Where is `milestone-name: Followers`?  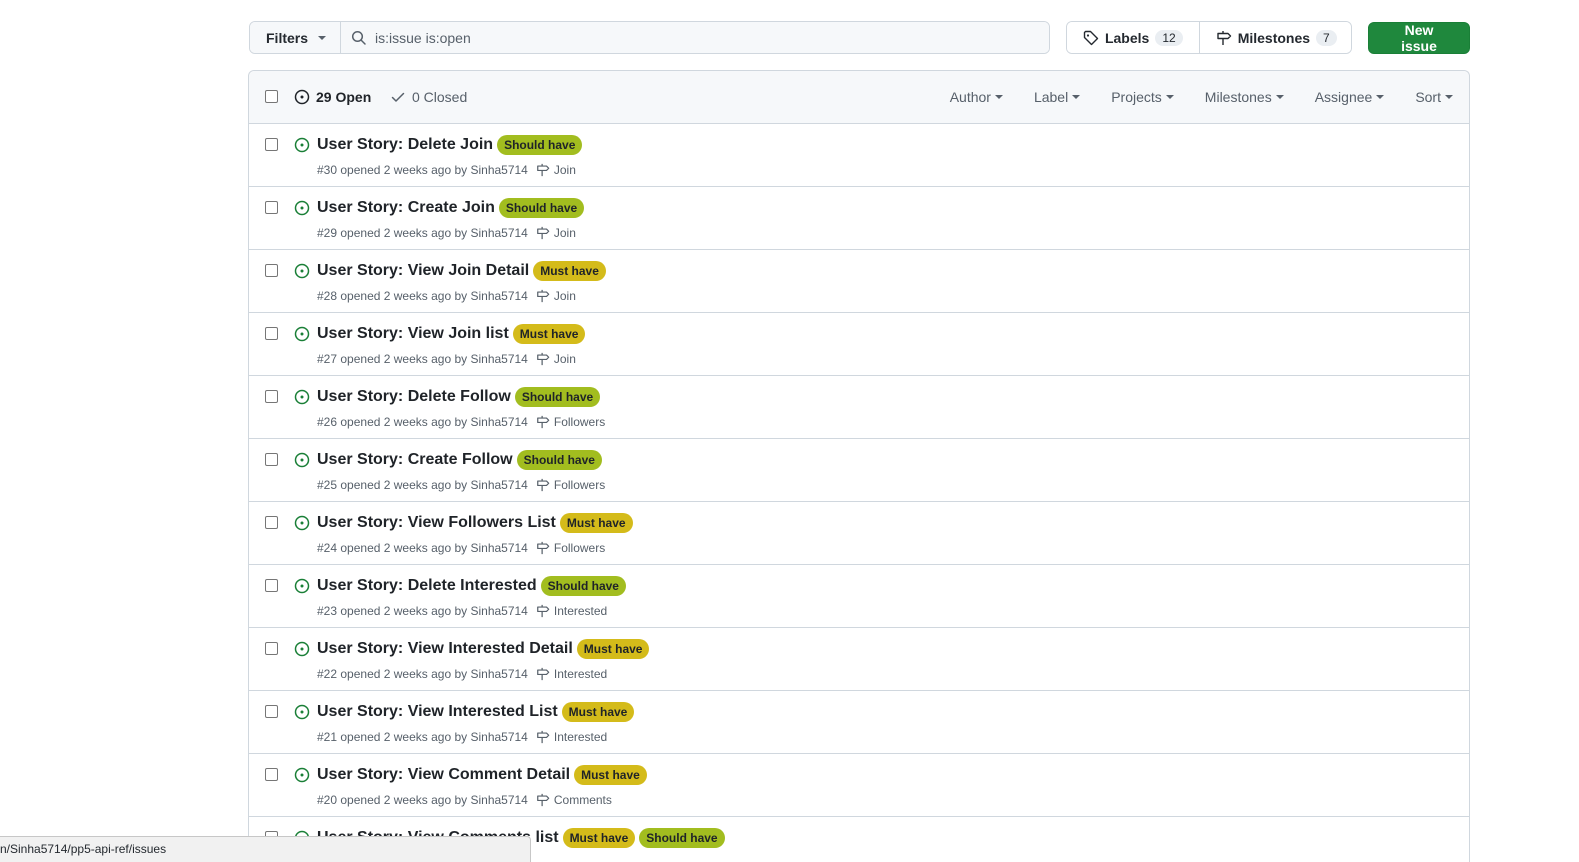 milestone-name: Followers is located at coordinates (579, 422).